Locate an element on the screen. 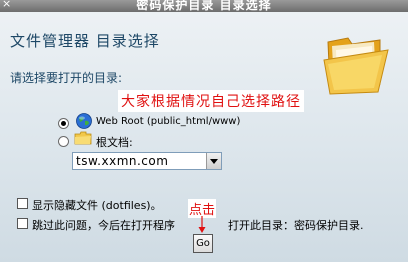 Image resolution: width=408 pixels, height=262 pixels. skip-question-label-end: 打开此目录：密码保护目录. is located at coordinates (296, 225).